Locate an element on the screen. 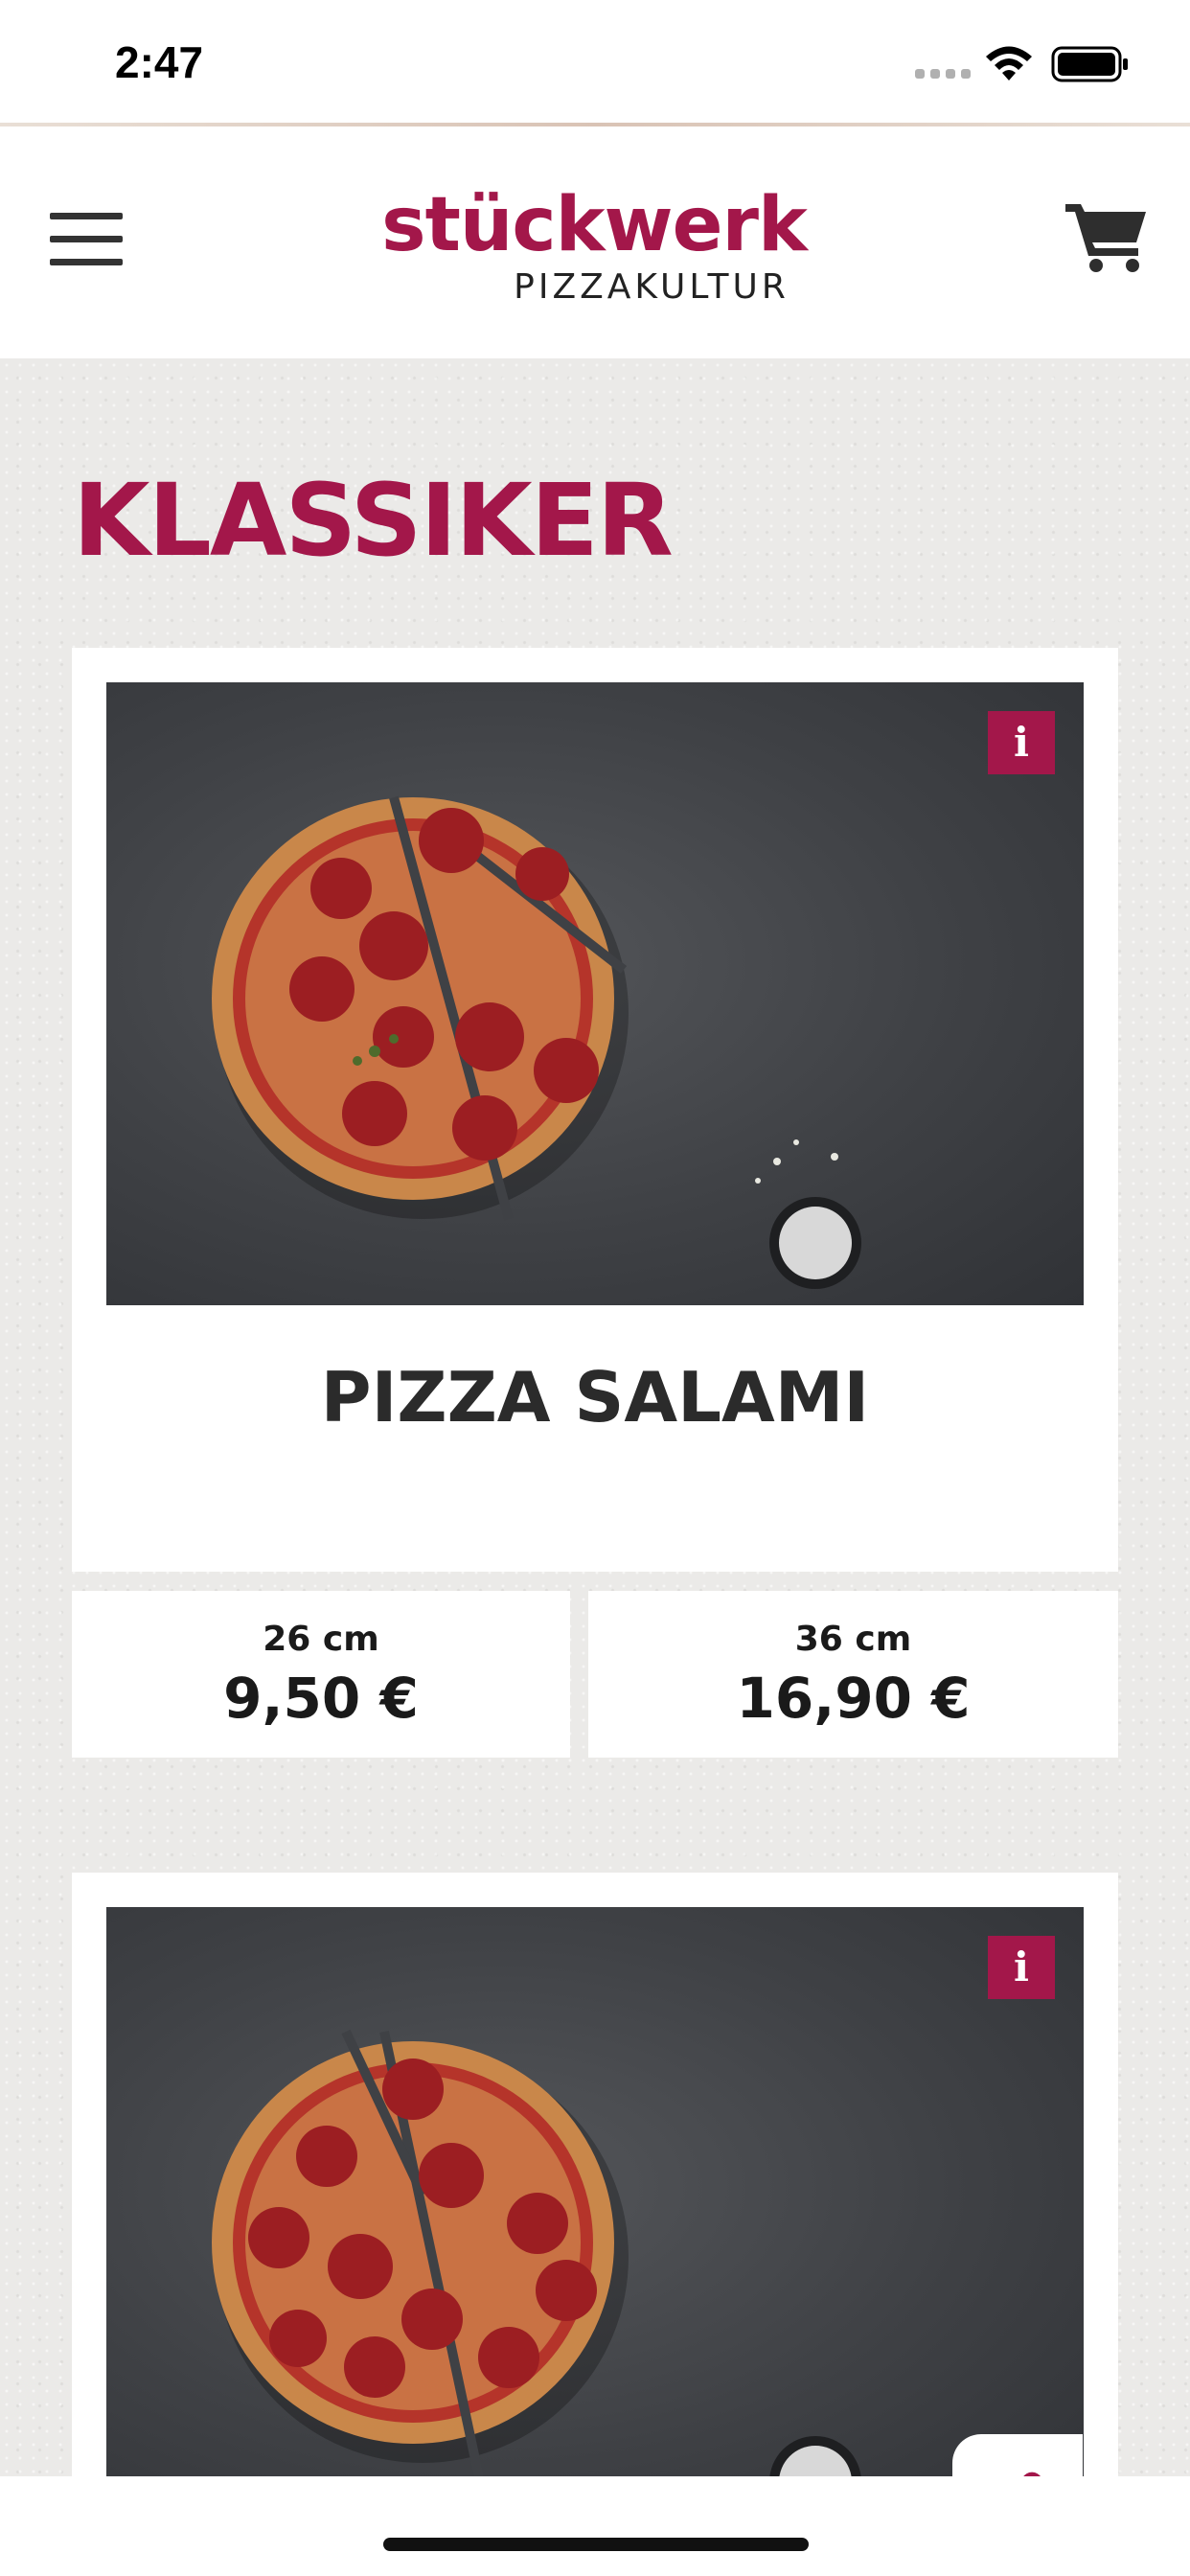  section-title: KLASSIKER is located at coordinates (374, 520).